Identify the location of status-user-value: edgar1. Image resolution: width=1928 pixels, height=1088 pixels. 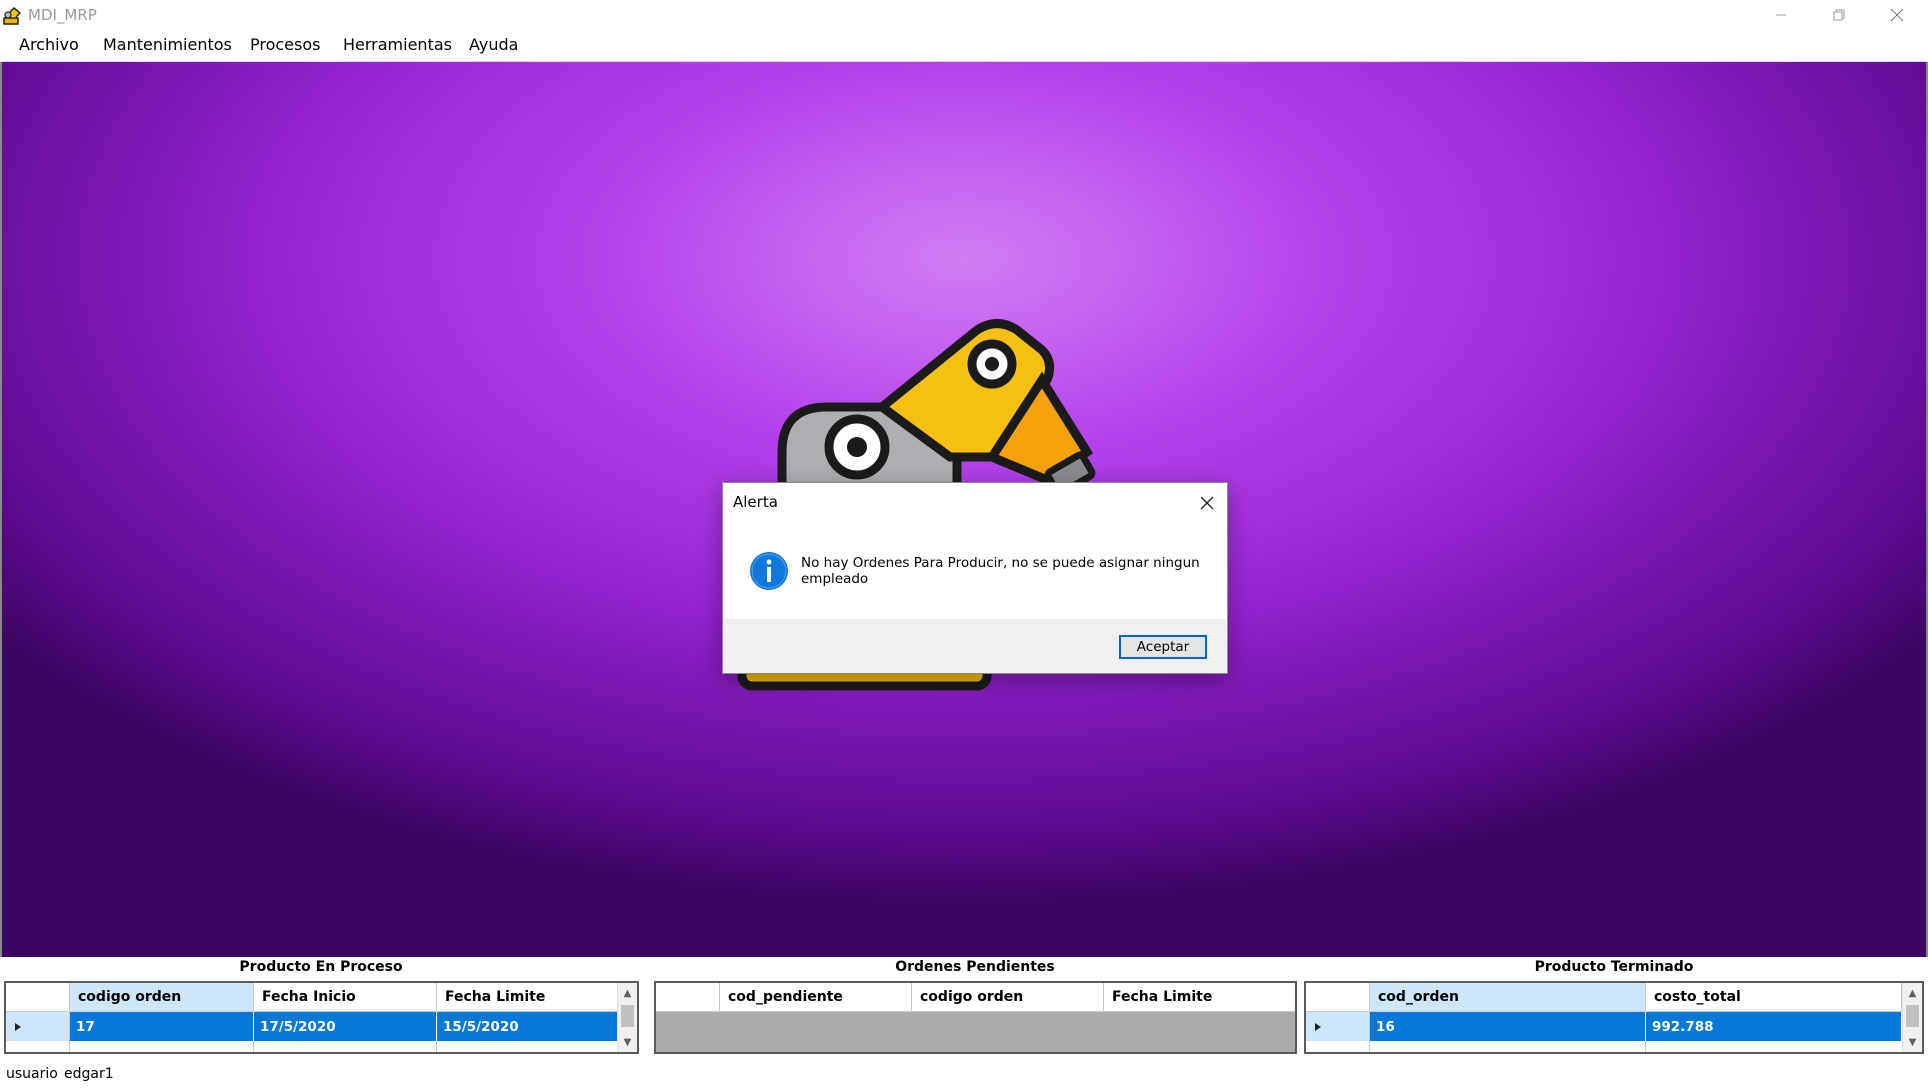
(89, 1074).